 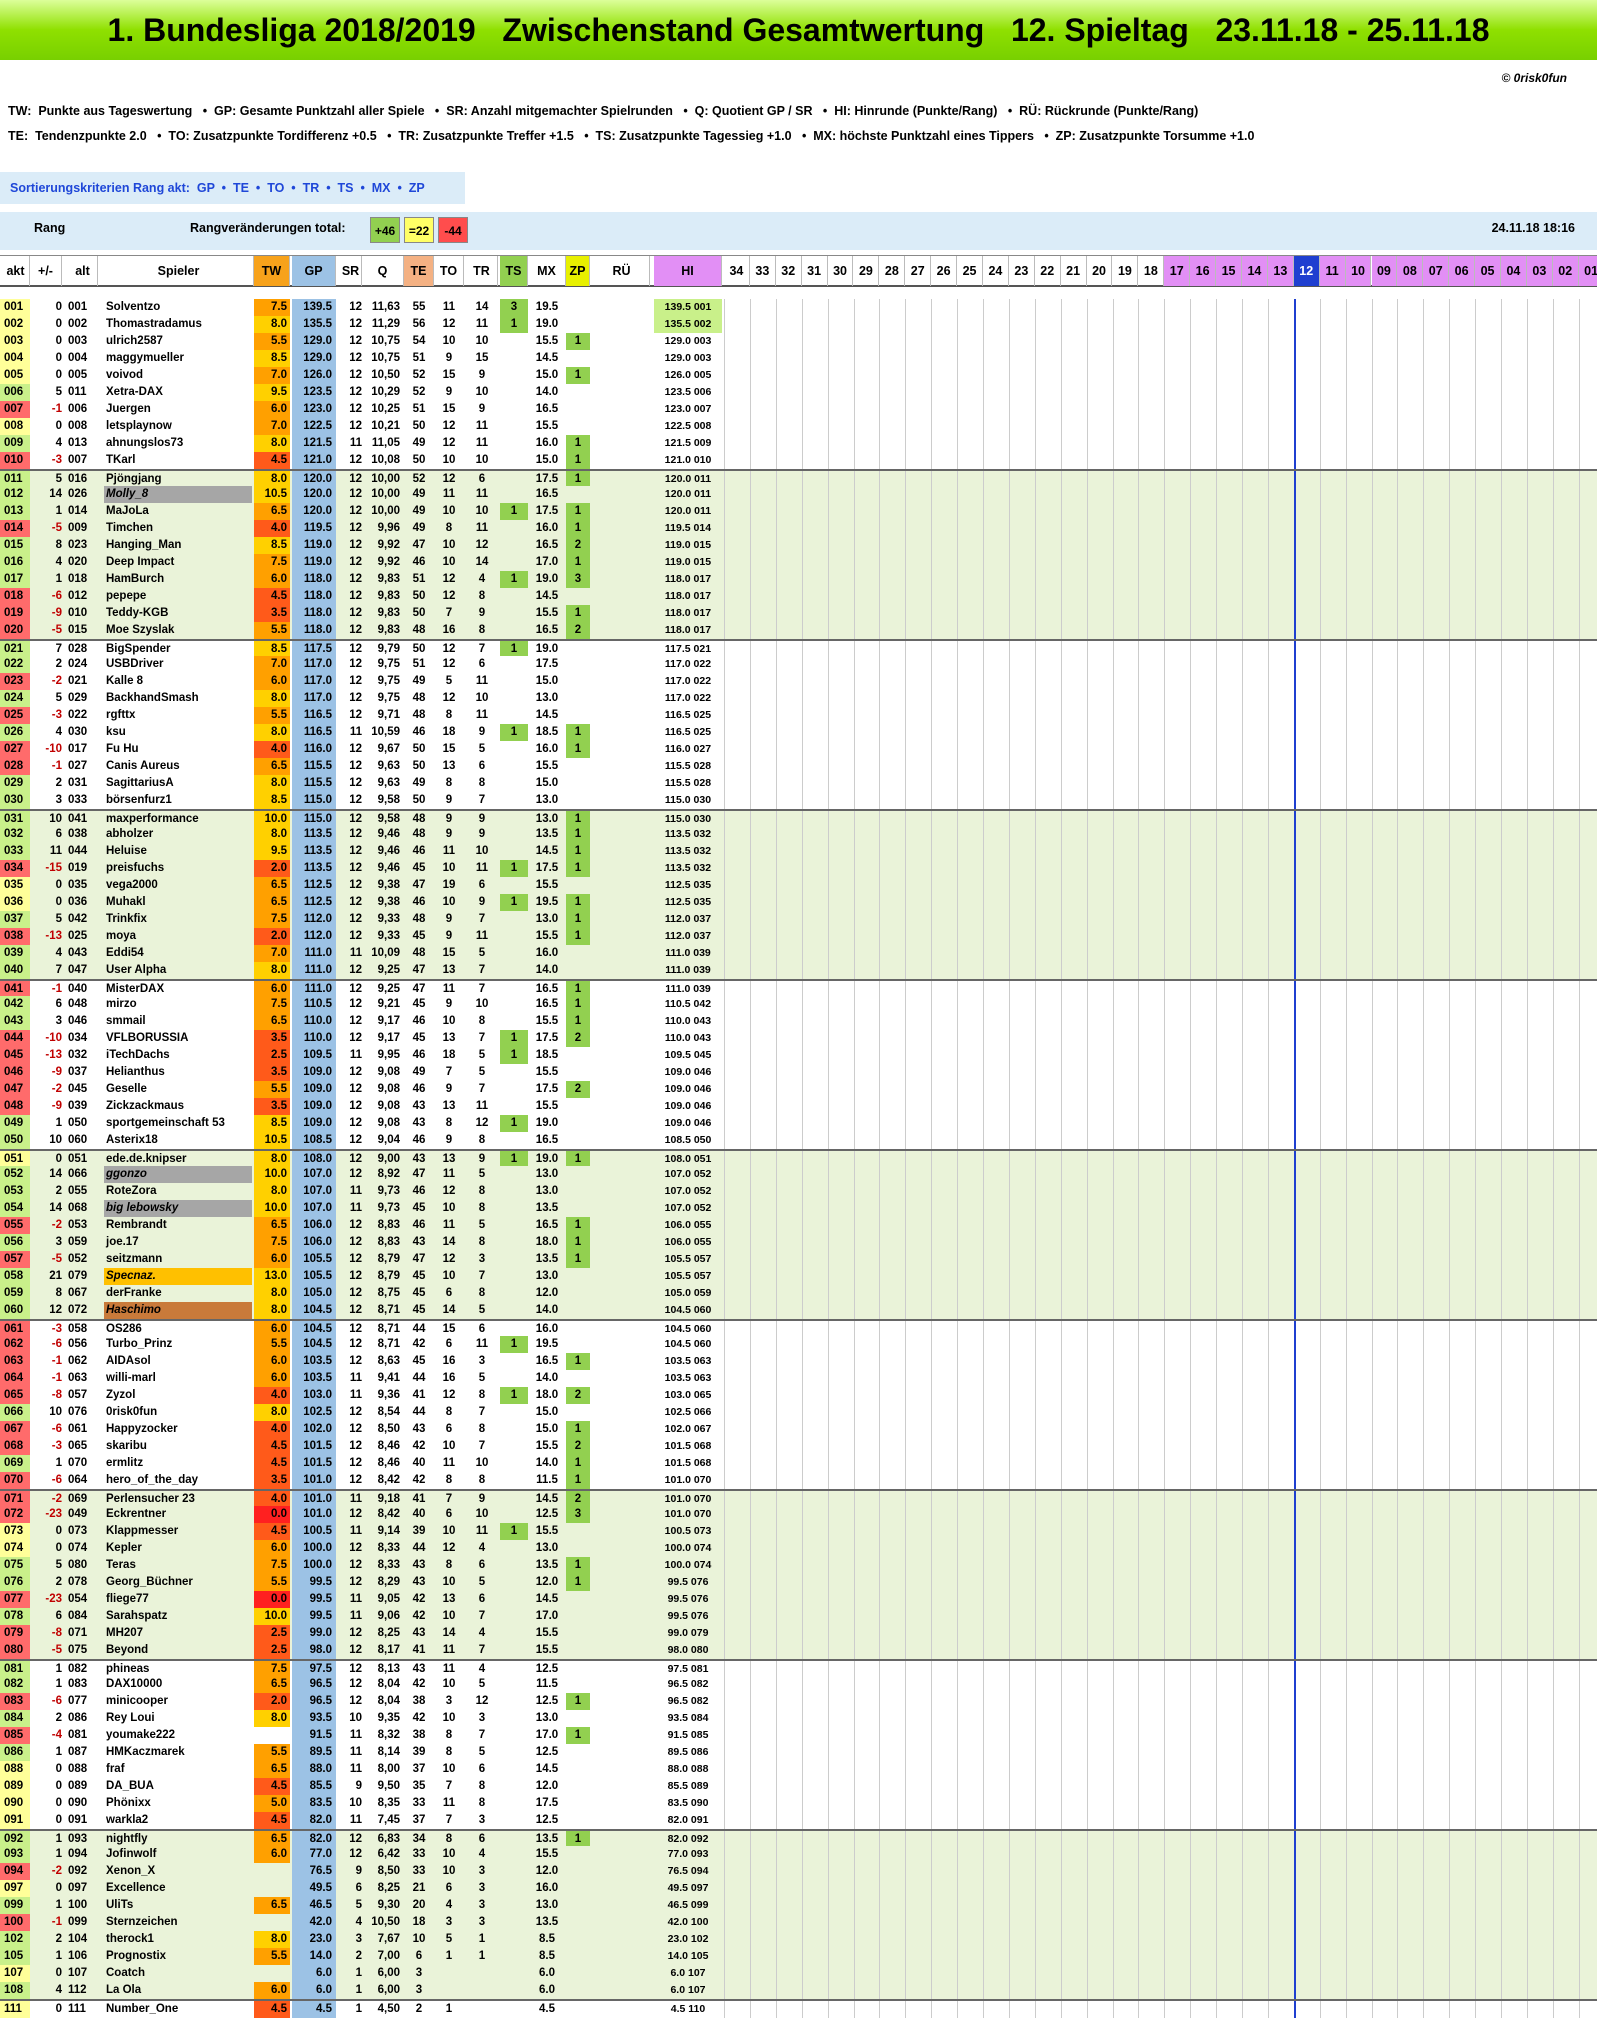 I want to click on cell-q: 8,33, so click(x=388, y=1565).